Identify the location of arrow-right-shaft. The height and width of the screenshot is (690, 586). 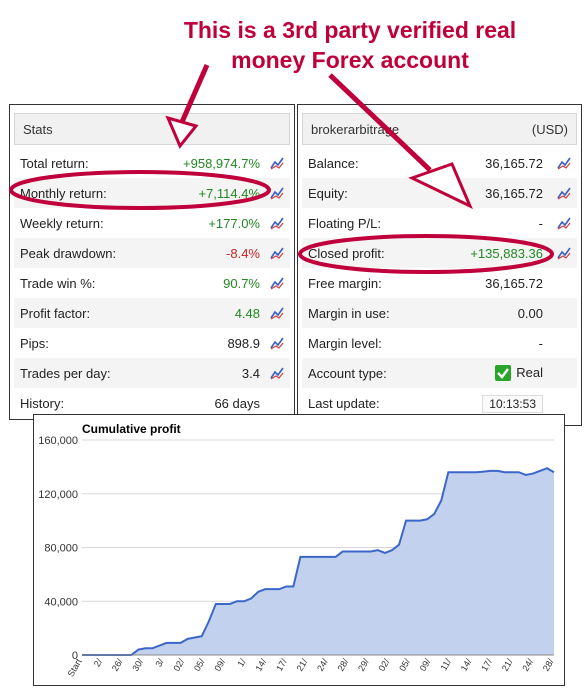
(380, 122).